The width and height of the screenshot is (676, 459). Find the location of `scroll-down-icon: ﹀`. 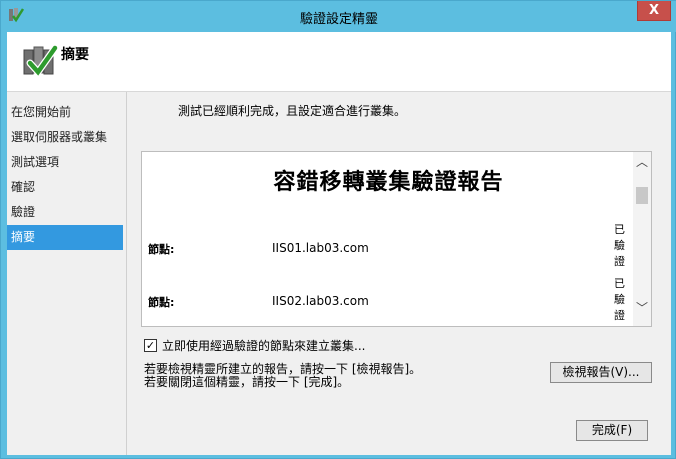

scroll-down-icon: ﹀ is located at coordinates (642, 308).